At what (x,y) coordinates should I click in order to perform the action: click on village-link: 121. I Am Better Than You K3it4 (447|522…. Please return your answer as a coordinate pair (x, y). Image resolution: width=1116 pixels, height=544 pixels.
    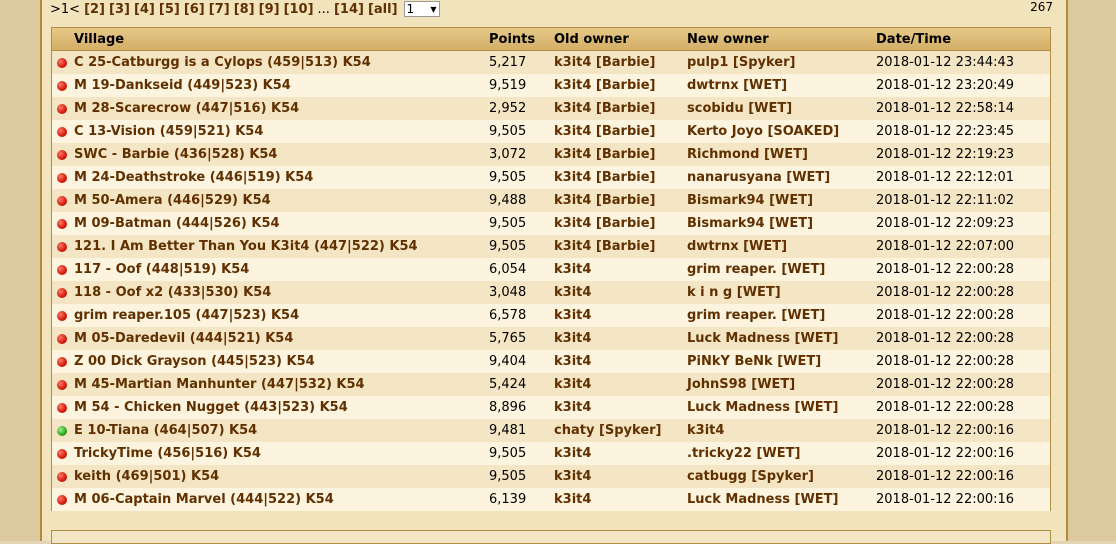
    Looking at the image, I should click on (246, 246).